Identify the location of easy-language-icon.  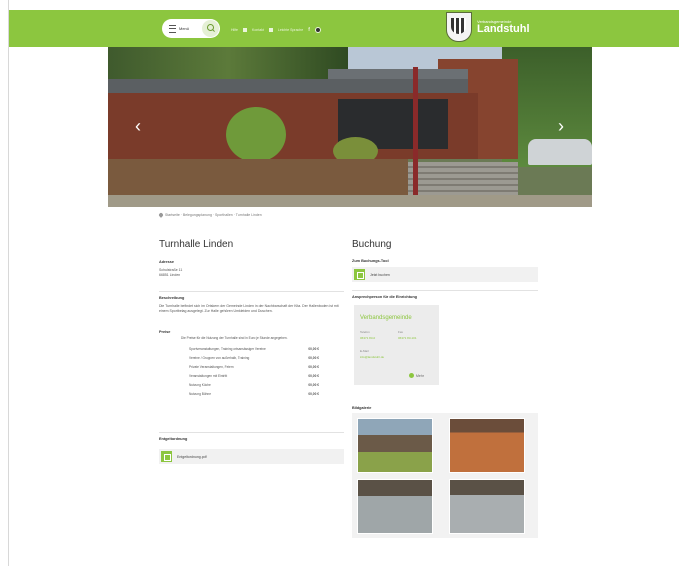
(270, 30).